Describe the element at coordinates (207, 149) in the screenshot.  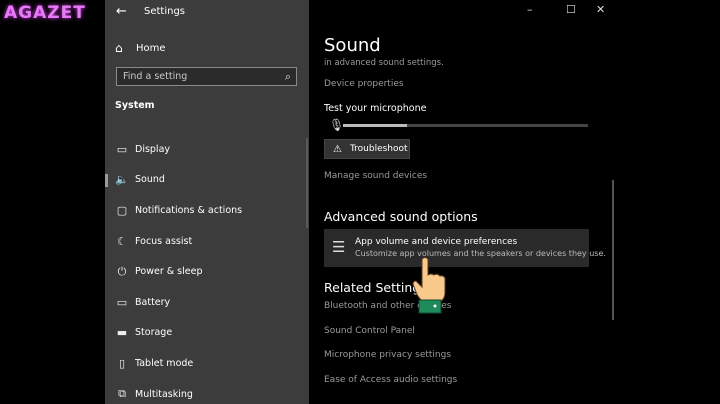
I see `sidebar-item-display: ▭ Display` at that location.